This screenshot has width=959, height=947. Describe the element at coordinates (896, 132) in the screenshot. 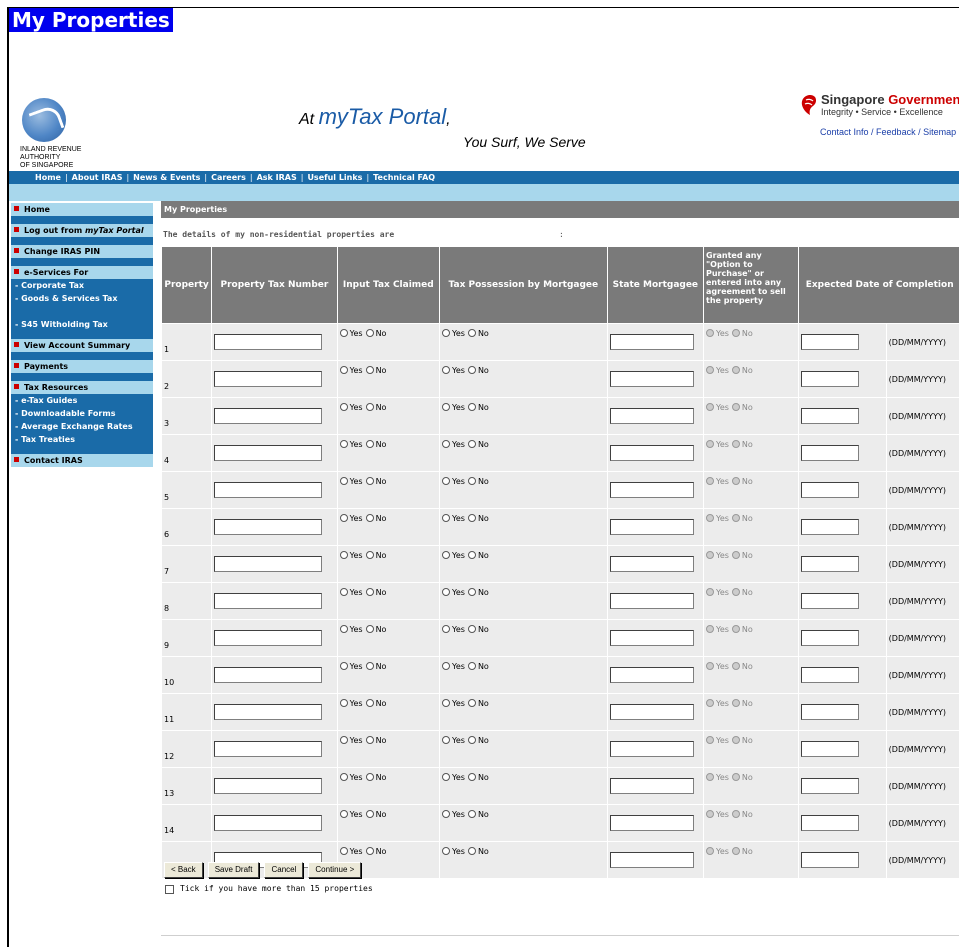

I see `feedback-link: Feedback` at that location.